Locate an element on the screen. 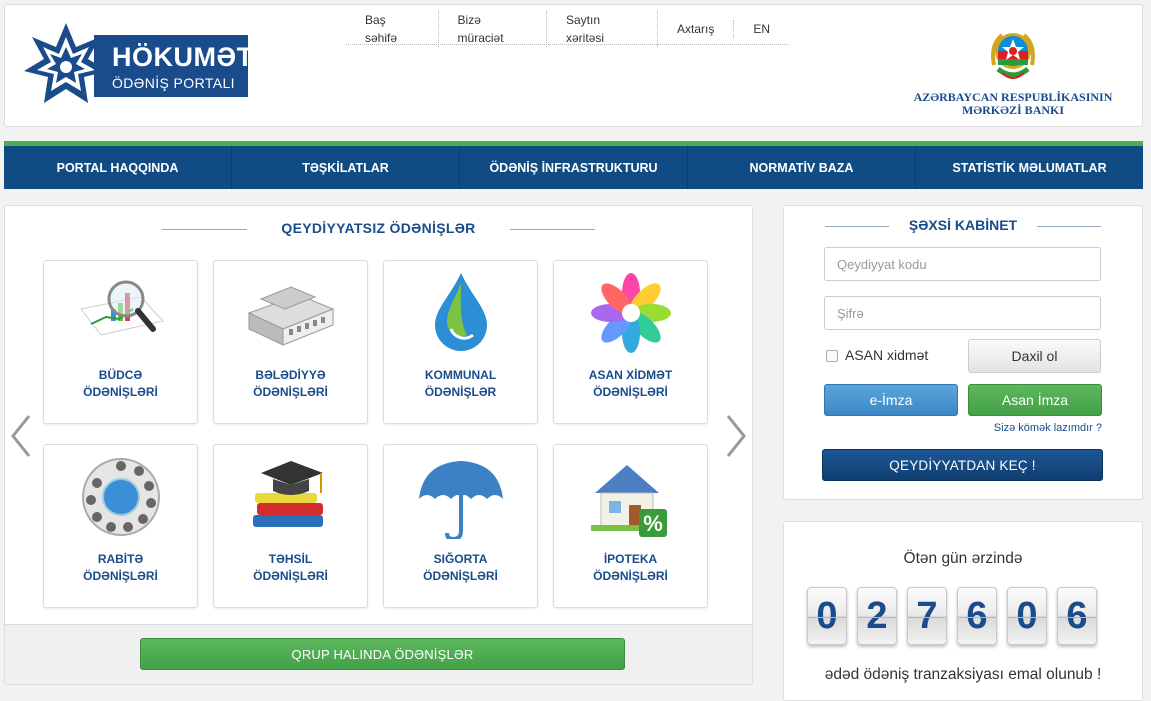 The height and width of the screenshot is (701, 1151). tile-label: TƏHSİL ÖDƏNİŞLƏRİ is located at coordinates (290, 568).